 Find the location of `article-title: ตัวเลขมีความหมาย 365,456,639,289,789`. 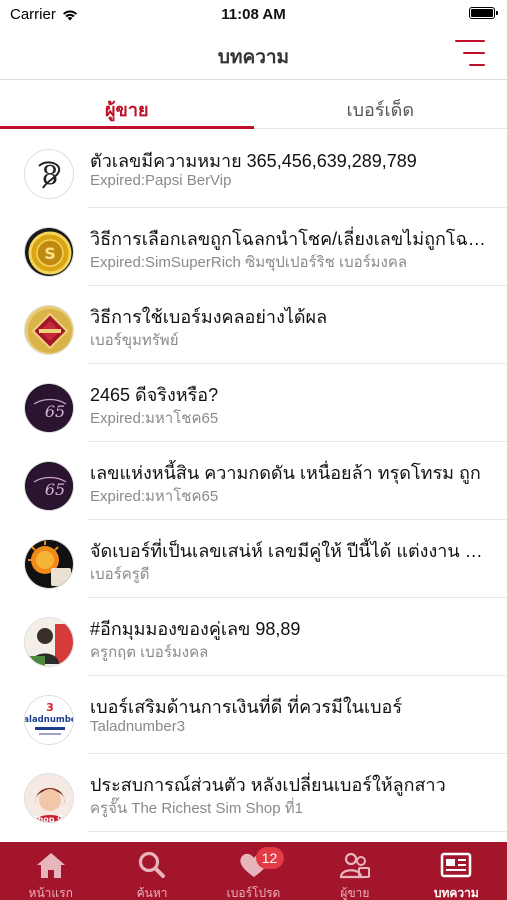

article-title: ตัวเลขมีความหมาย 365,456,639,289,789 is located at coordinates (253, 161).